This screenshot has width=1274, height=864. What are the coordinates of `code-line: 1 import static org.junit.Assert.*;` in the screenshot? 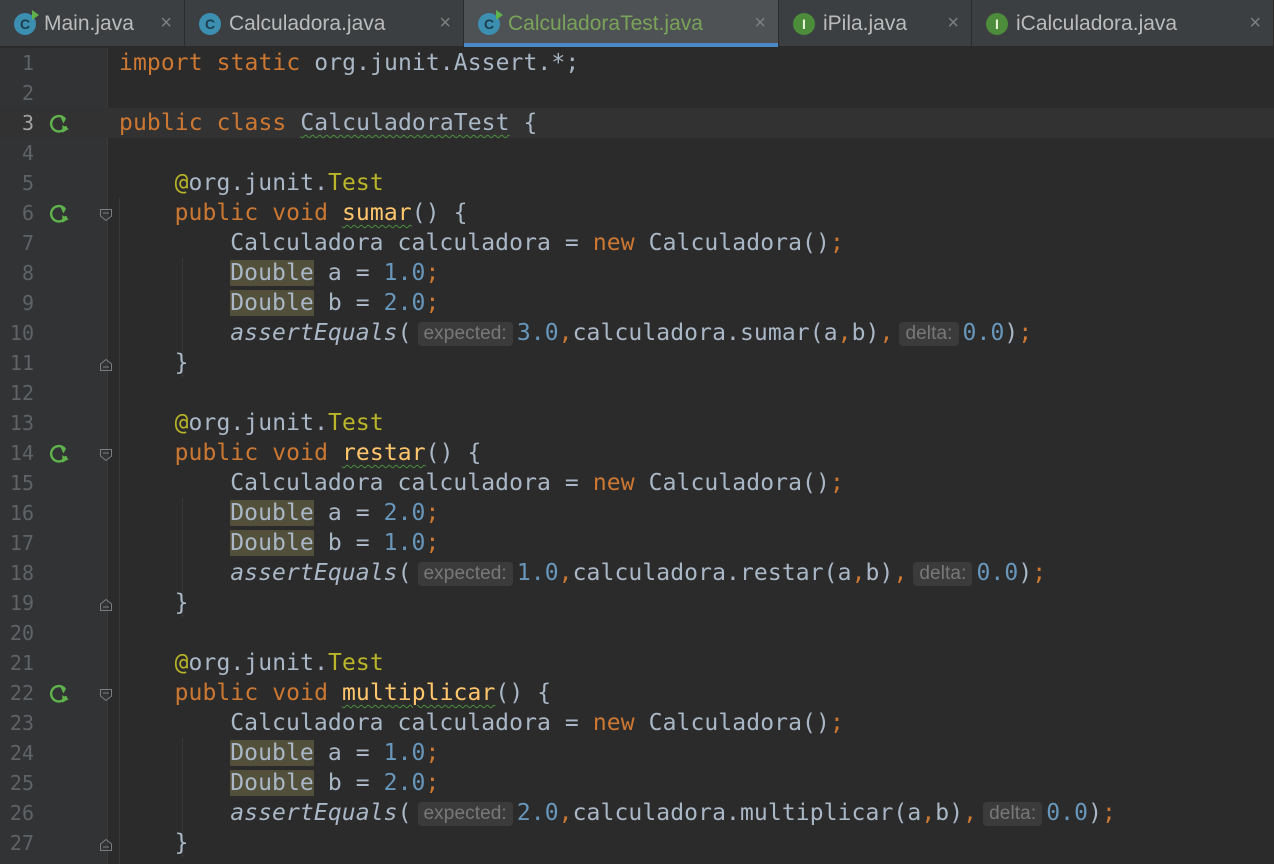 It's located at (637, 63).